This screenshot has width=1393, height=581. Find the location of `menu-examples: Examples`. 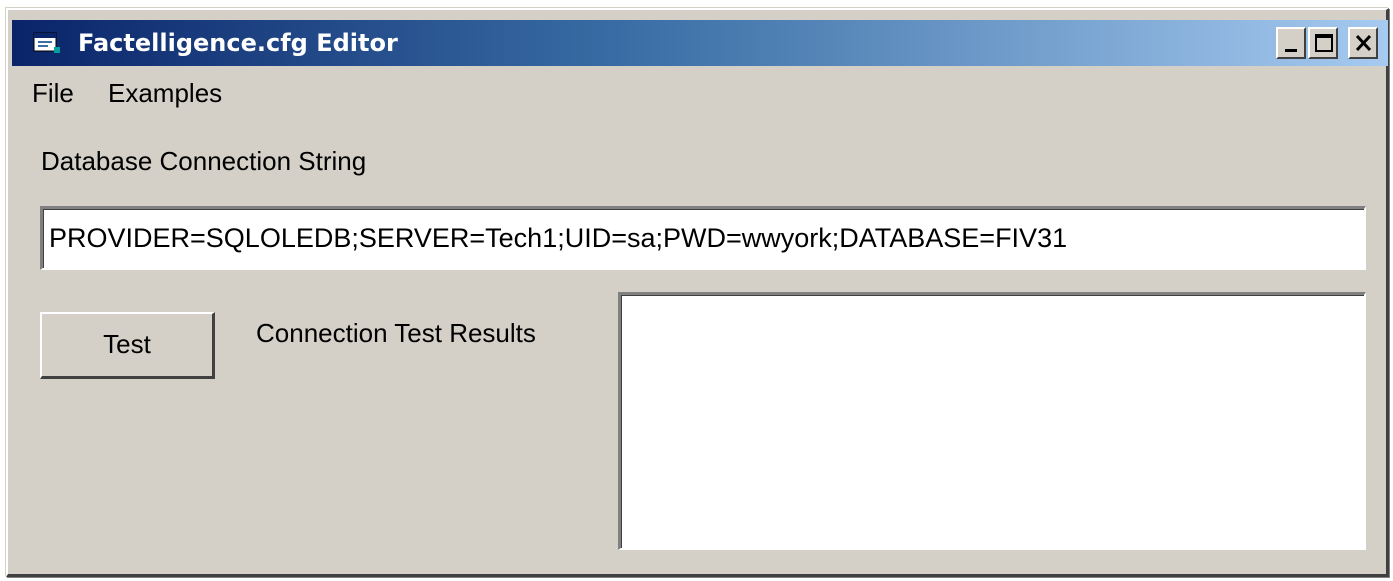

menu-examples: Examples is located at coordinates (165, 93).